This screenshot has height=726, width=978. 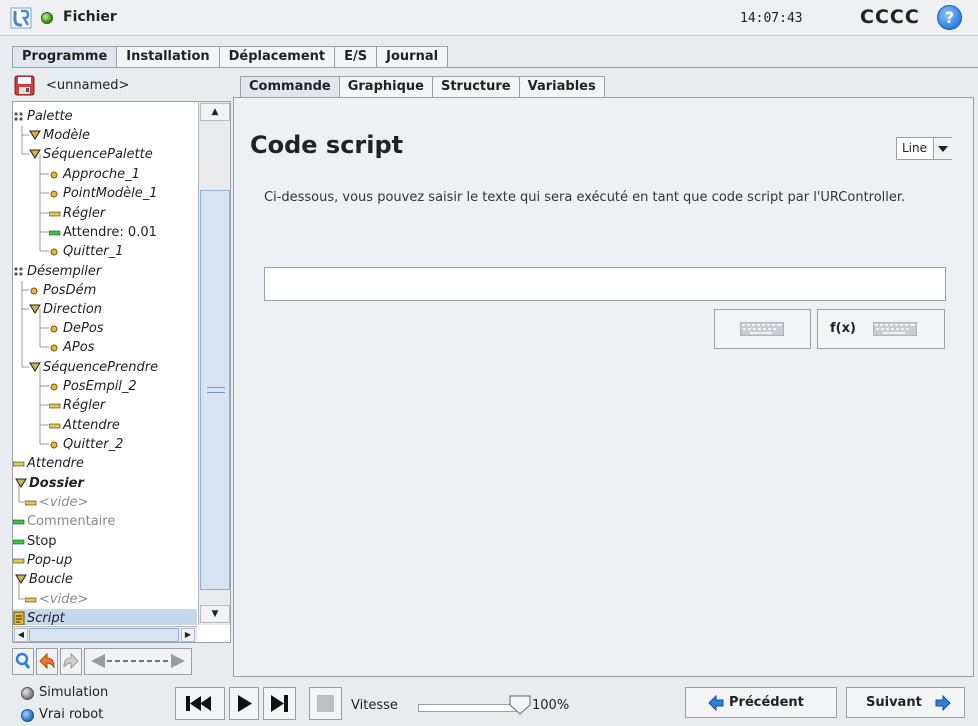 What do you see at coordinates (605, 284) in the screenshot?
I see `script-input` at bounding box center [605, 284].